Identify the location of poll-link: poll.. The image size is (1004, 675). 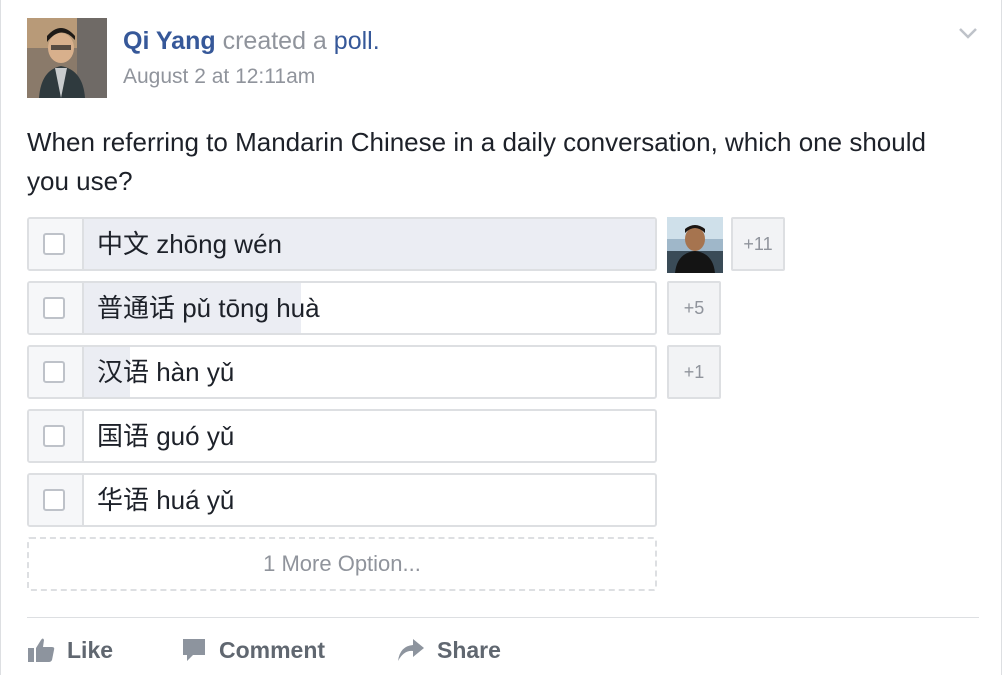
(357, 41).